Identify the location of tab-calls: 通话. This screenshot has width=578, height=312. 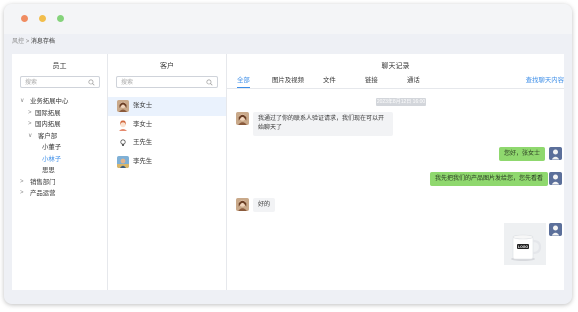
(413, 81).